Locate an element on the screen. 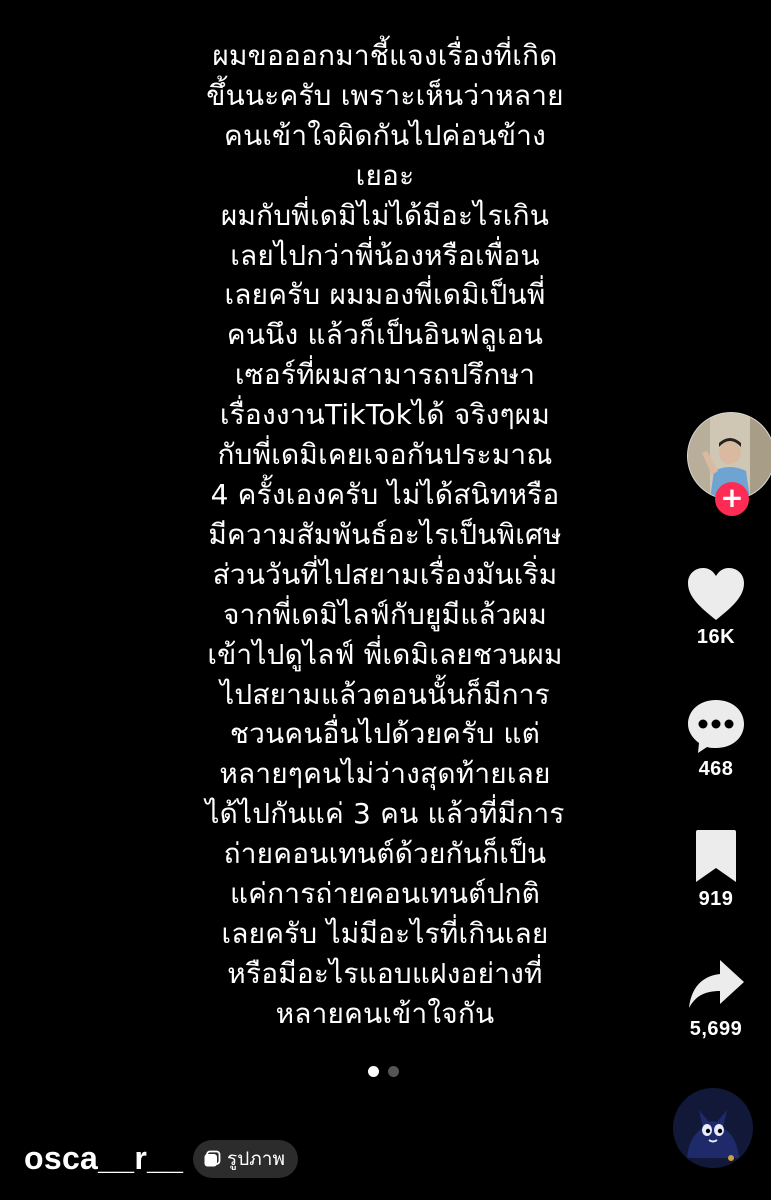  caption-line: คนเข้าใจผิดกันไปค่อนข้าง is located at coordinates (385, 135).